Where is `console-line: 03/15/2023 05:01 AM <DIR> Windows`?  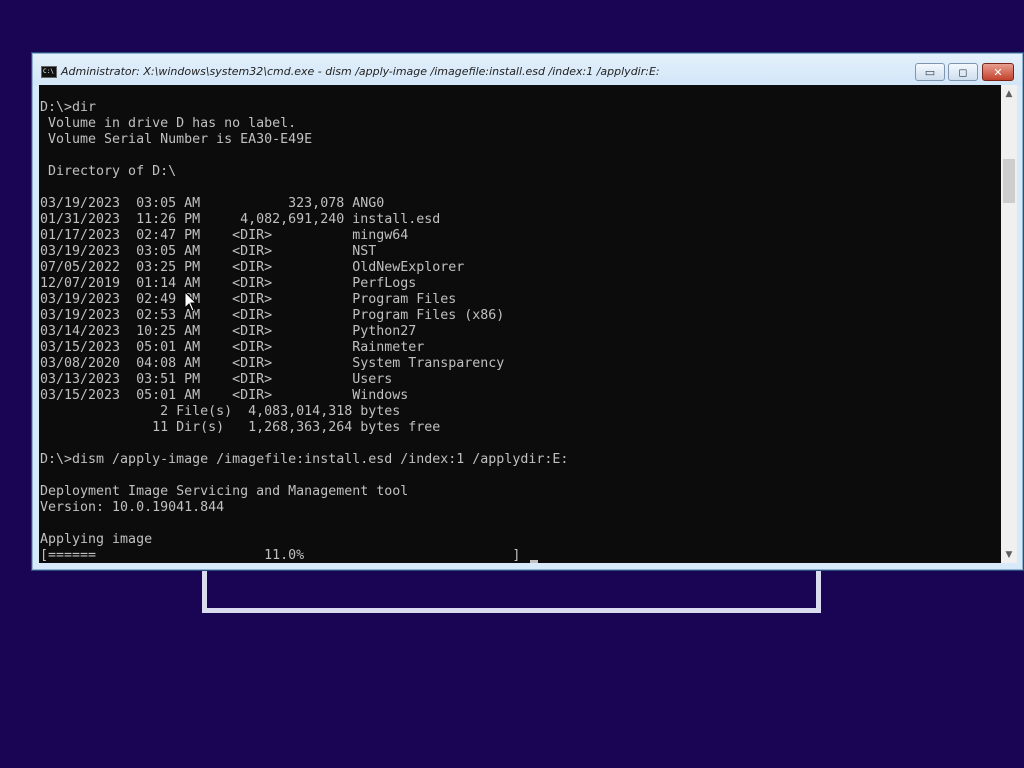 console-line: 03/15/2023 05:01 AM <DIR> Windows is located at coordinates (224, 395).